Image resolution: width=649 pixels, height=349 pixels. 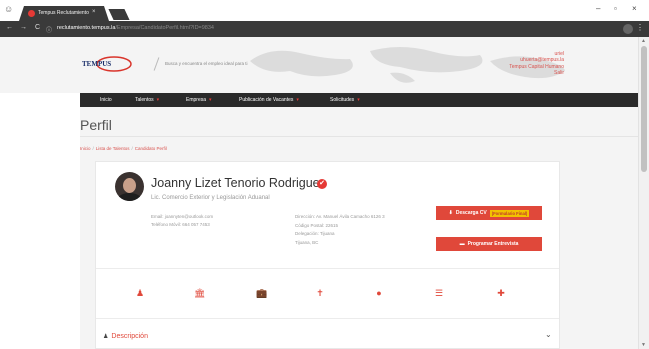 I want to click on avatar-shoulders, so click(x=129, y=197).